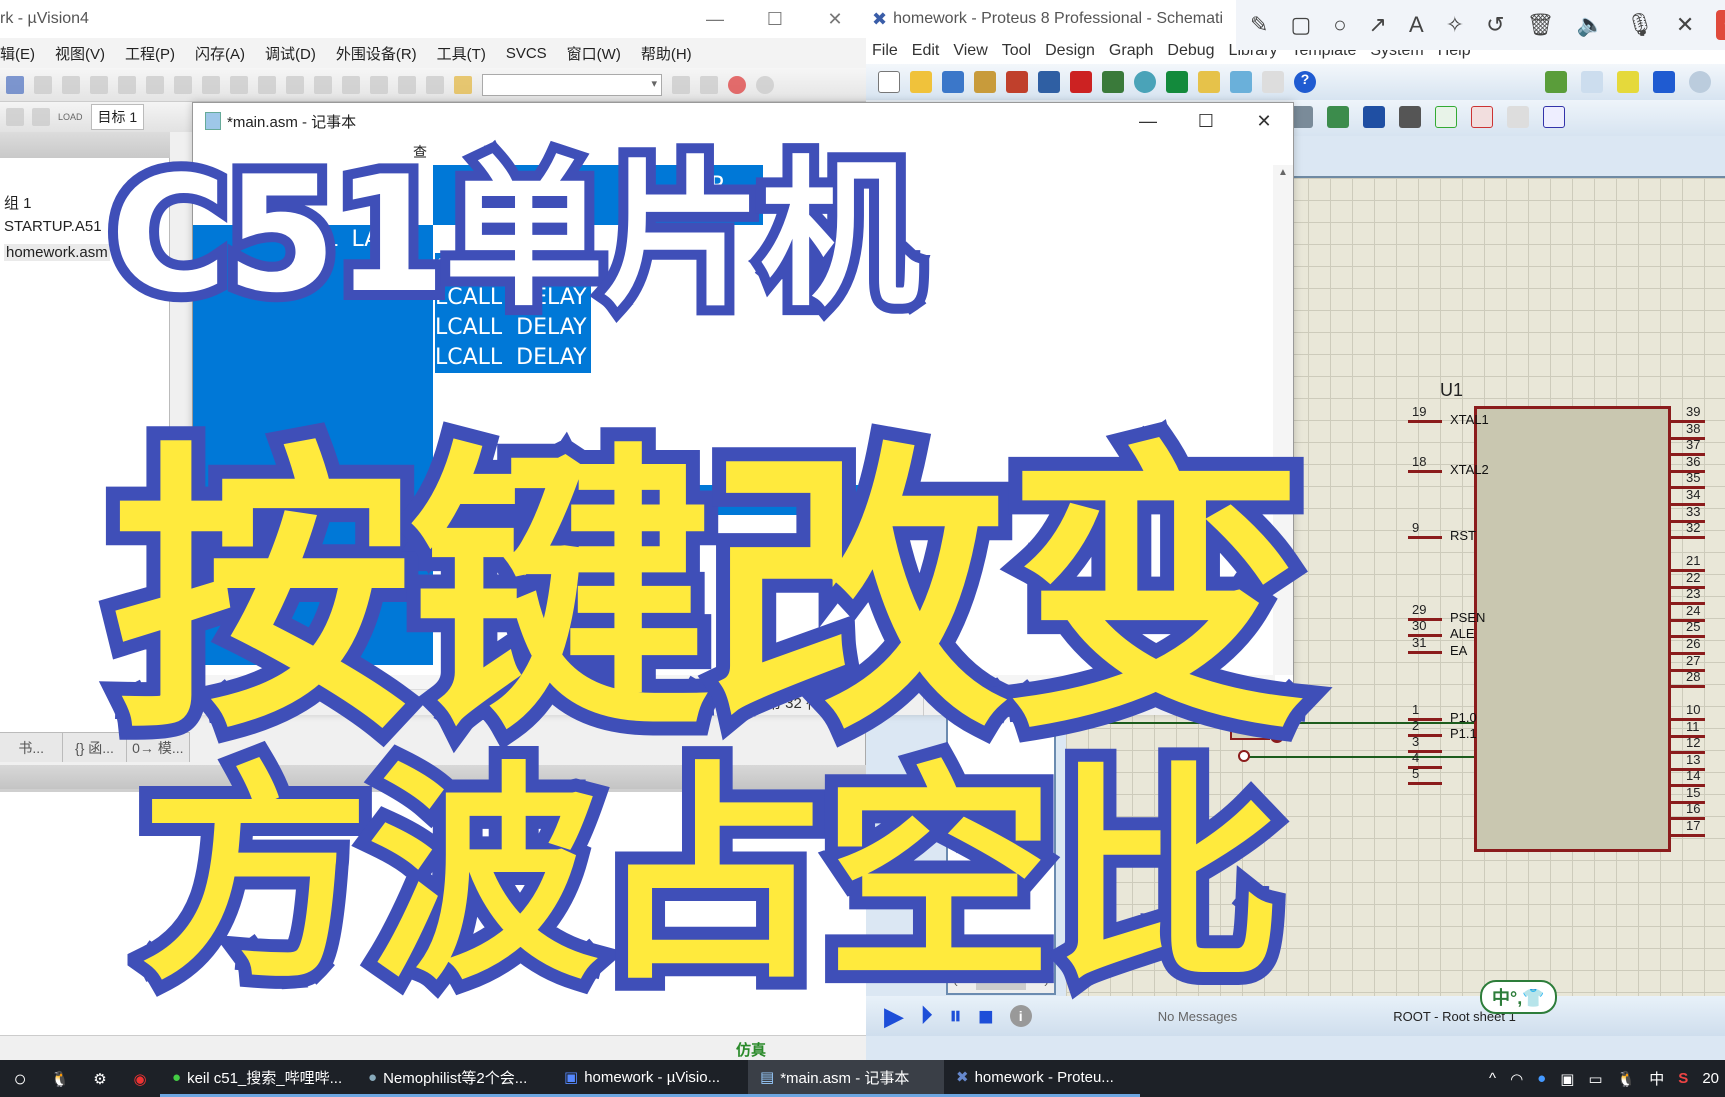 The height and width of the screenshot is (1097, 1725). I want to click on hierarchy-icon, so click(1518, 117).